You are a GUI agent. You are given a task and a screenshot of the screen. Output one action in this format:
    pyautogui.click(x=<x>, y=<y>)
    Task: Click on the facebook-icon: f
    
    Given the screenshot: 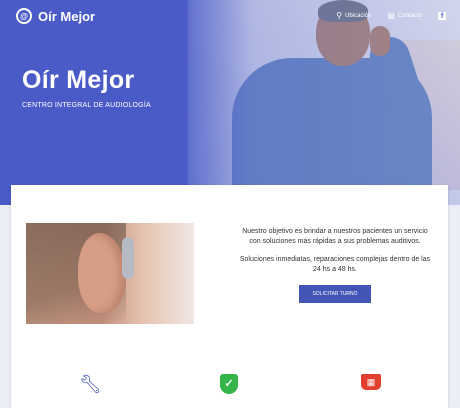 What is the action you would take?
    pyautogui.click(x=442, y=15)
    